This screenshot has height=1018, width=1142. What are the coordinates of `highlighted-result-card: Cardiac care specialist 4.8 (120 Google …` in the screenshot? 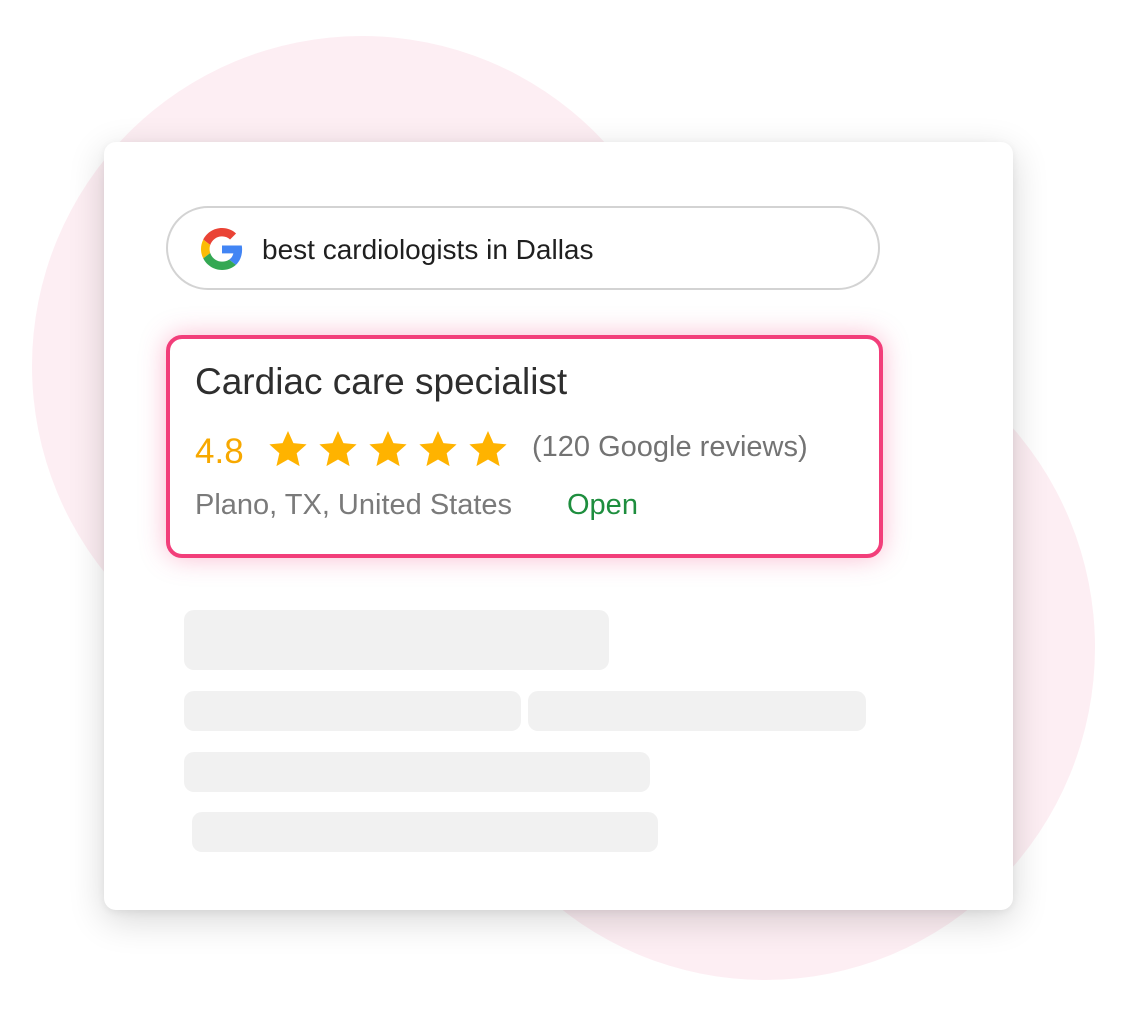 It's located at (524, 446).